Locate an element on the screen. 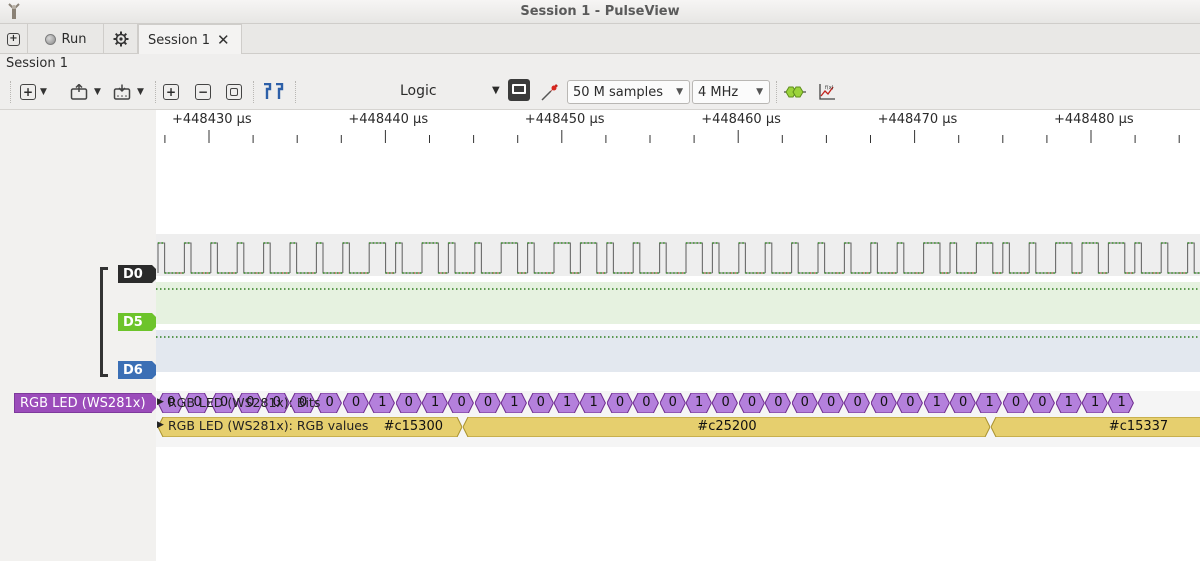  rgb-row-label: RGB LED (WS281x): RGB values is located at coordinates (268, 425).